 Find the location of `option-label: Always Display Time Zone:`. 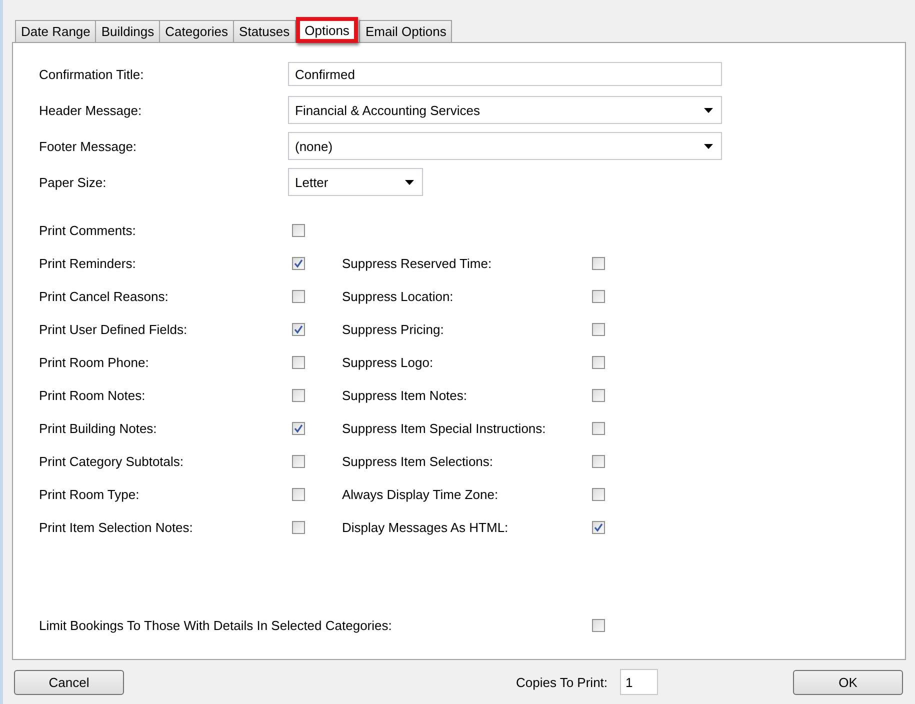

option-label: Always Display Time Zone: is located at coordinates (421, 494).